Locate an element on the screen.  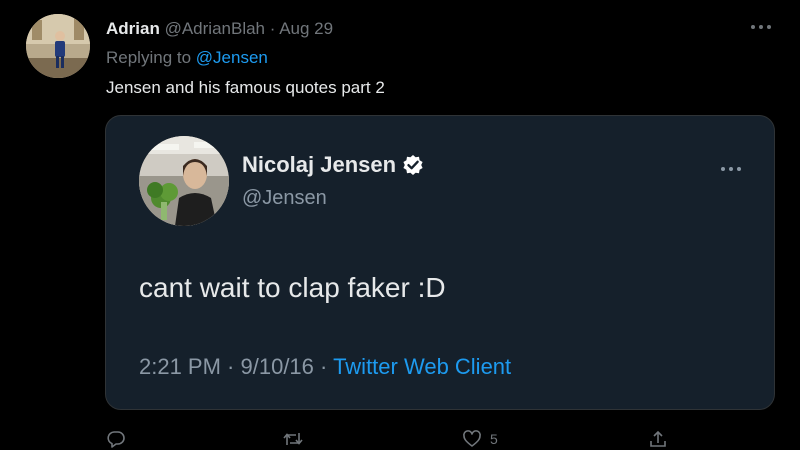
quoted-tweet-client: Twitter Web Client is located at coordinates (422, 366).